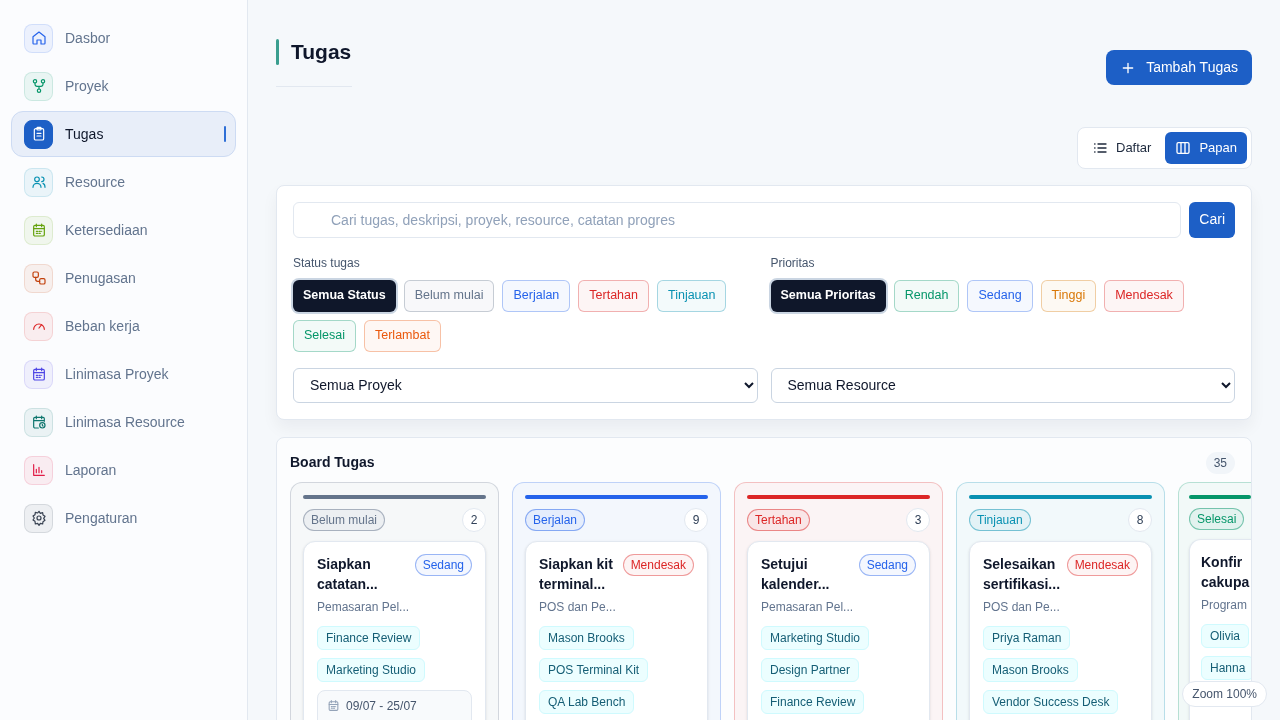 The image size is (1280, 720). Describe the element at coordinates (123, 278) in the screenshot. I see `sidebar-item: Penugasan` at that location.